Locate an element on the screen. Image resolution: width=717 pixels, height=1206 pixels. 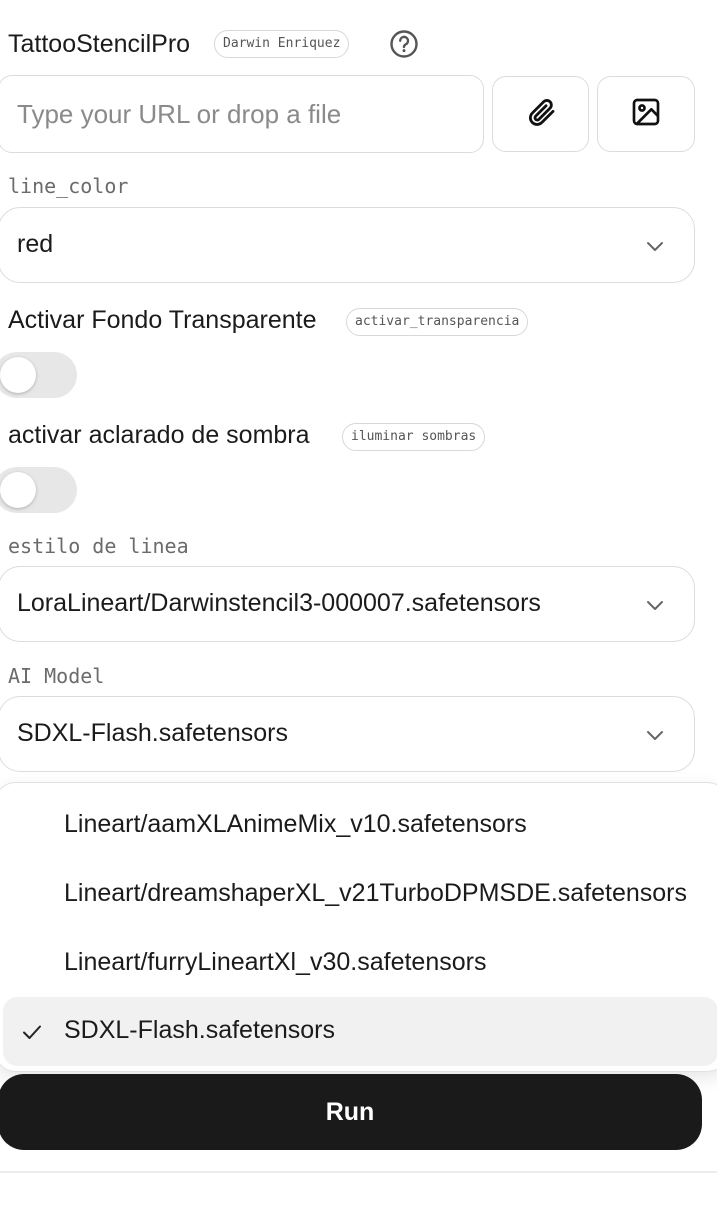
app-title: TattooStencilPro is located at coordinates (99, 44).